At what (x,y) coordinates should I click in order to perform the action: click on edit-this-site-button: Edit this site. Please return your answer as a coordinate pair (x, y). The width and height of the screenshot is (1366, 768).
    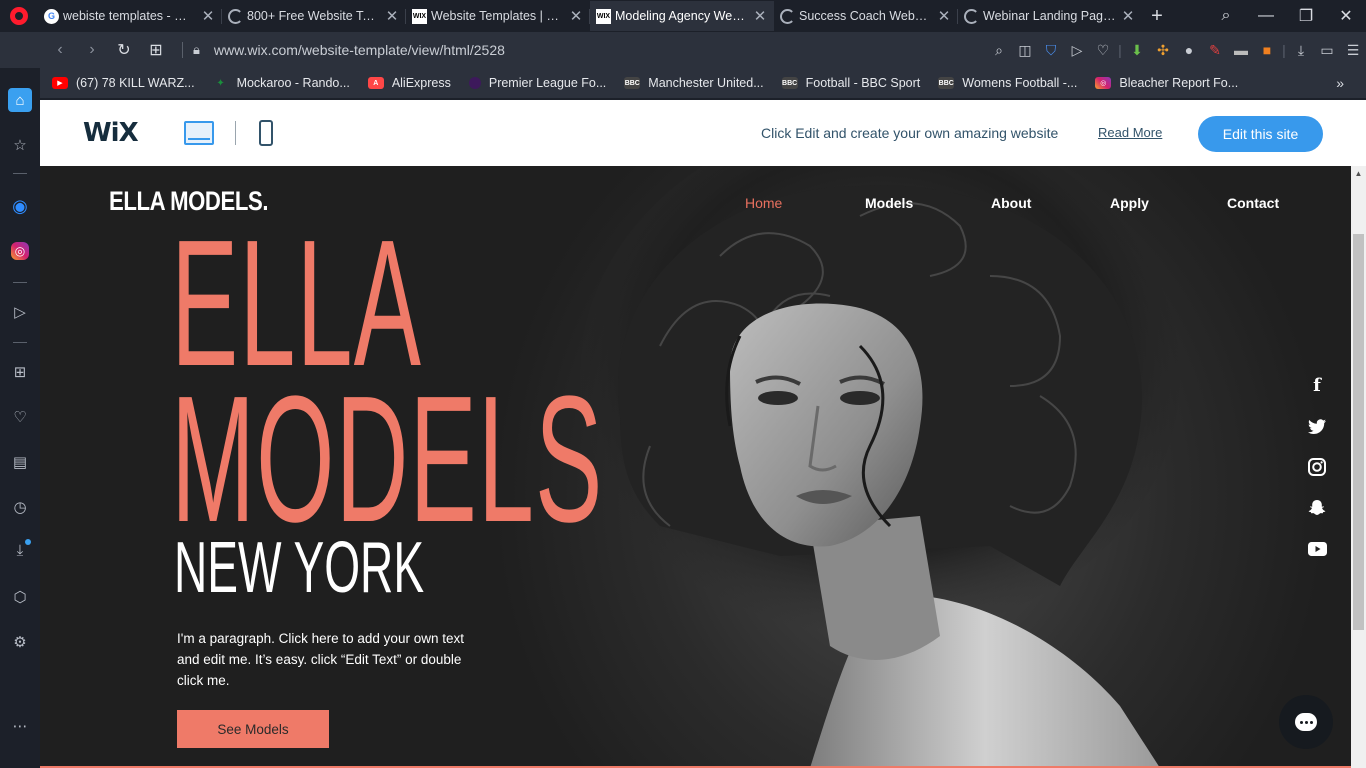
    Looking at the image, I should click on (1260, 134).